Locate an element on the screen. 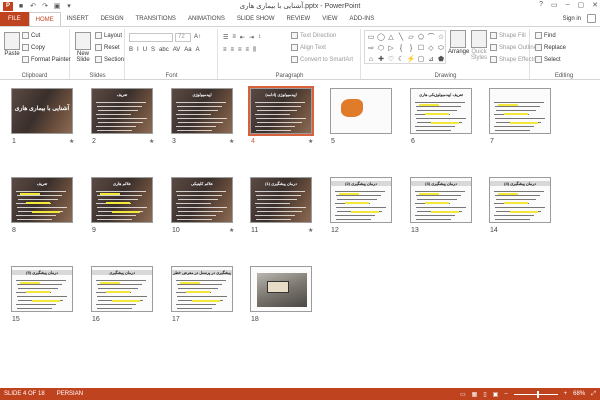  language-indicator: PERSIAN is located at coordinates (70, 394).